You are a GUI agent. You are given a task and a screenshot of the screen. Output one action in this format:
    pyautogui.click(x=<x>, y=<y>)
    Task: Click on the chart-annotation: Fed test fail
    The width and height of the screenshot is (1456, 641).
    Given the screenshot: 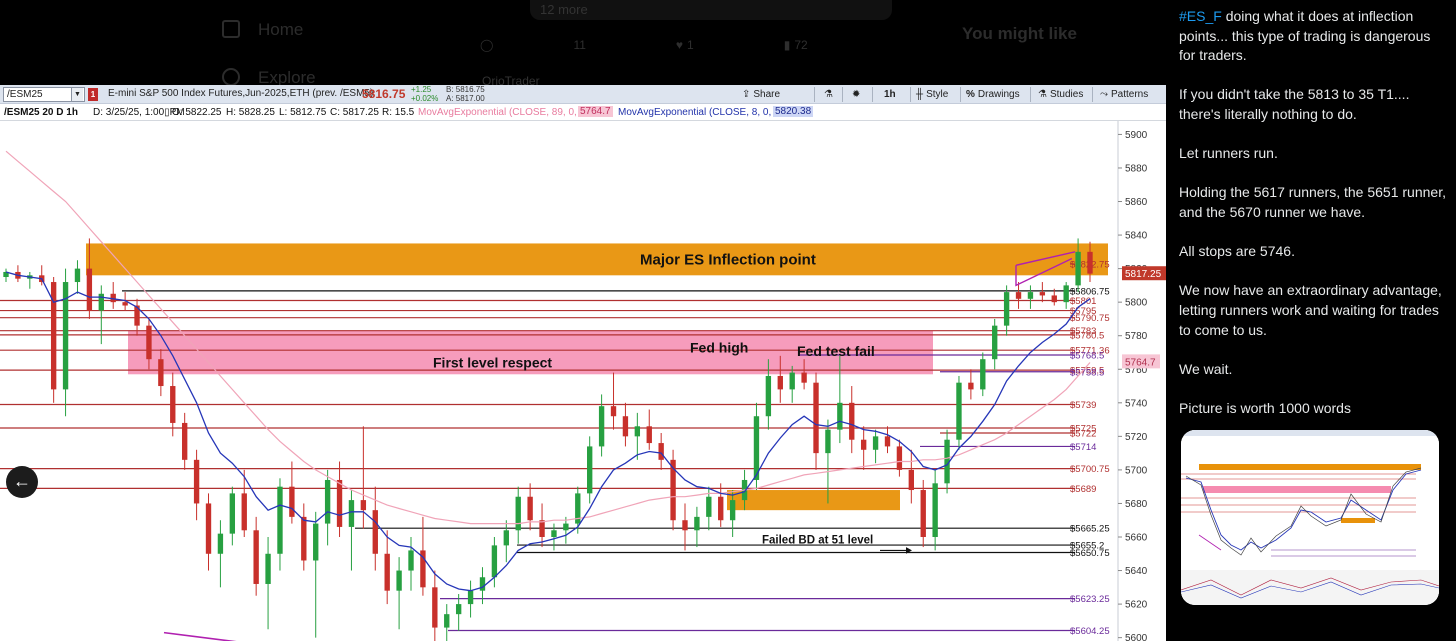 What is the action you would take?
    pyautogui.click(x=836, y=351)
    